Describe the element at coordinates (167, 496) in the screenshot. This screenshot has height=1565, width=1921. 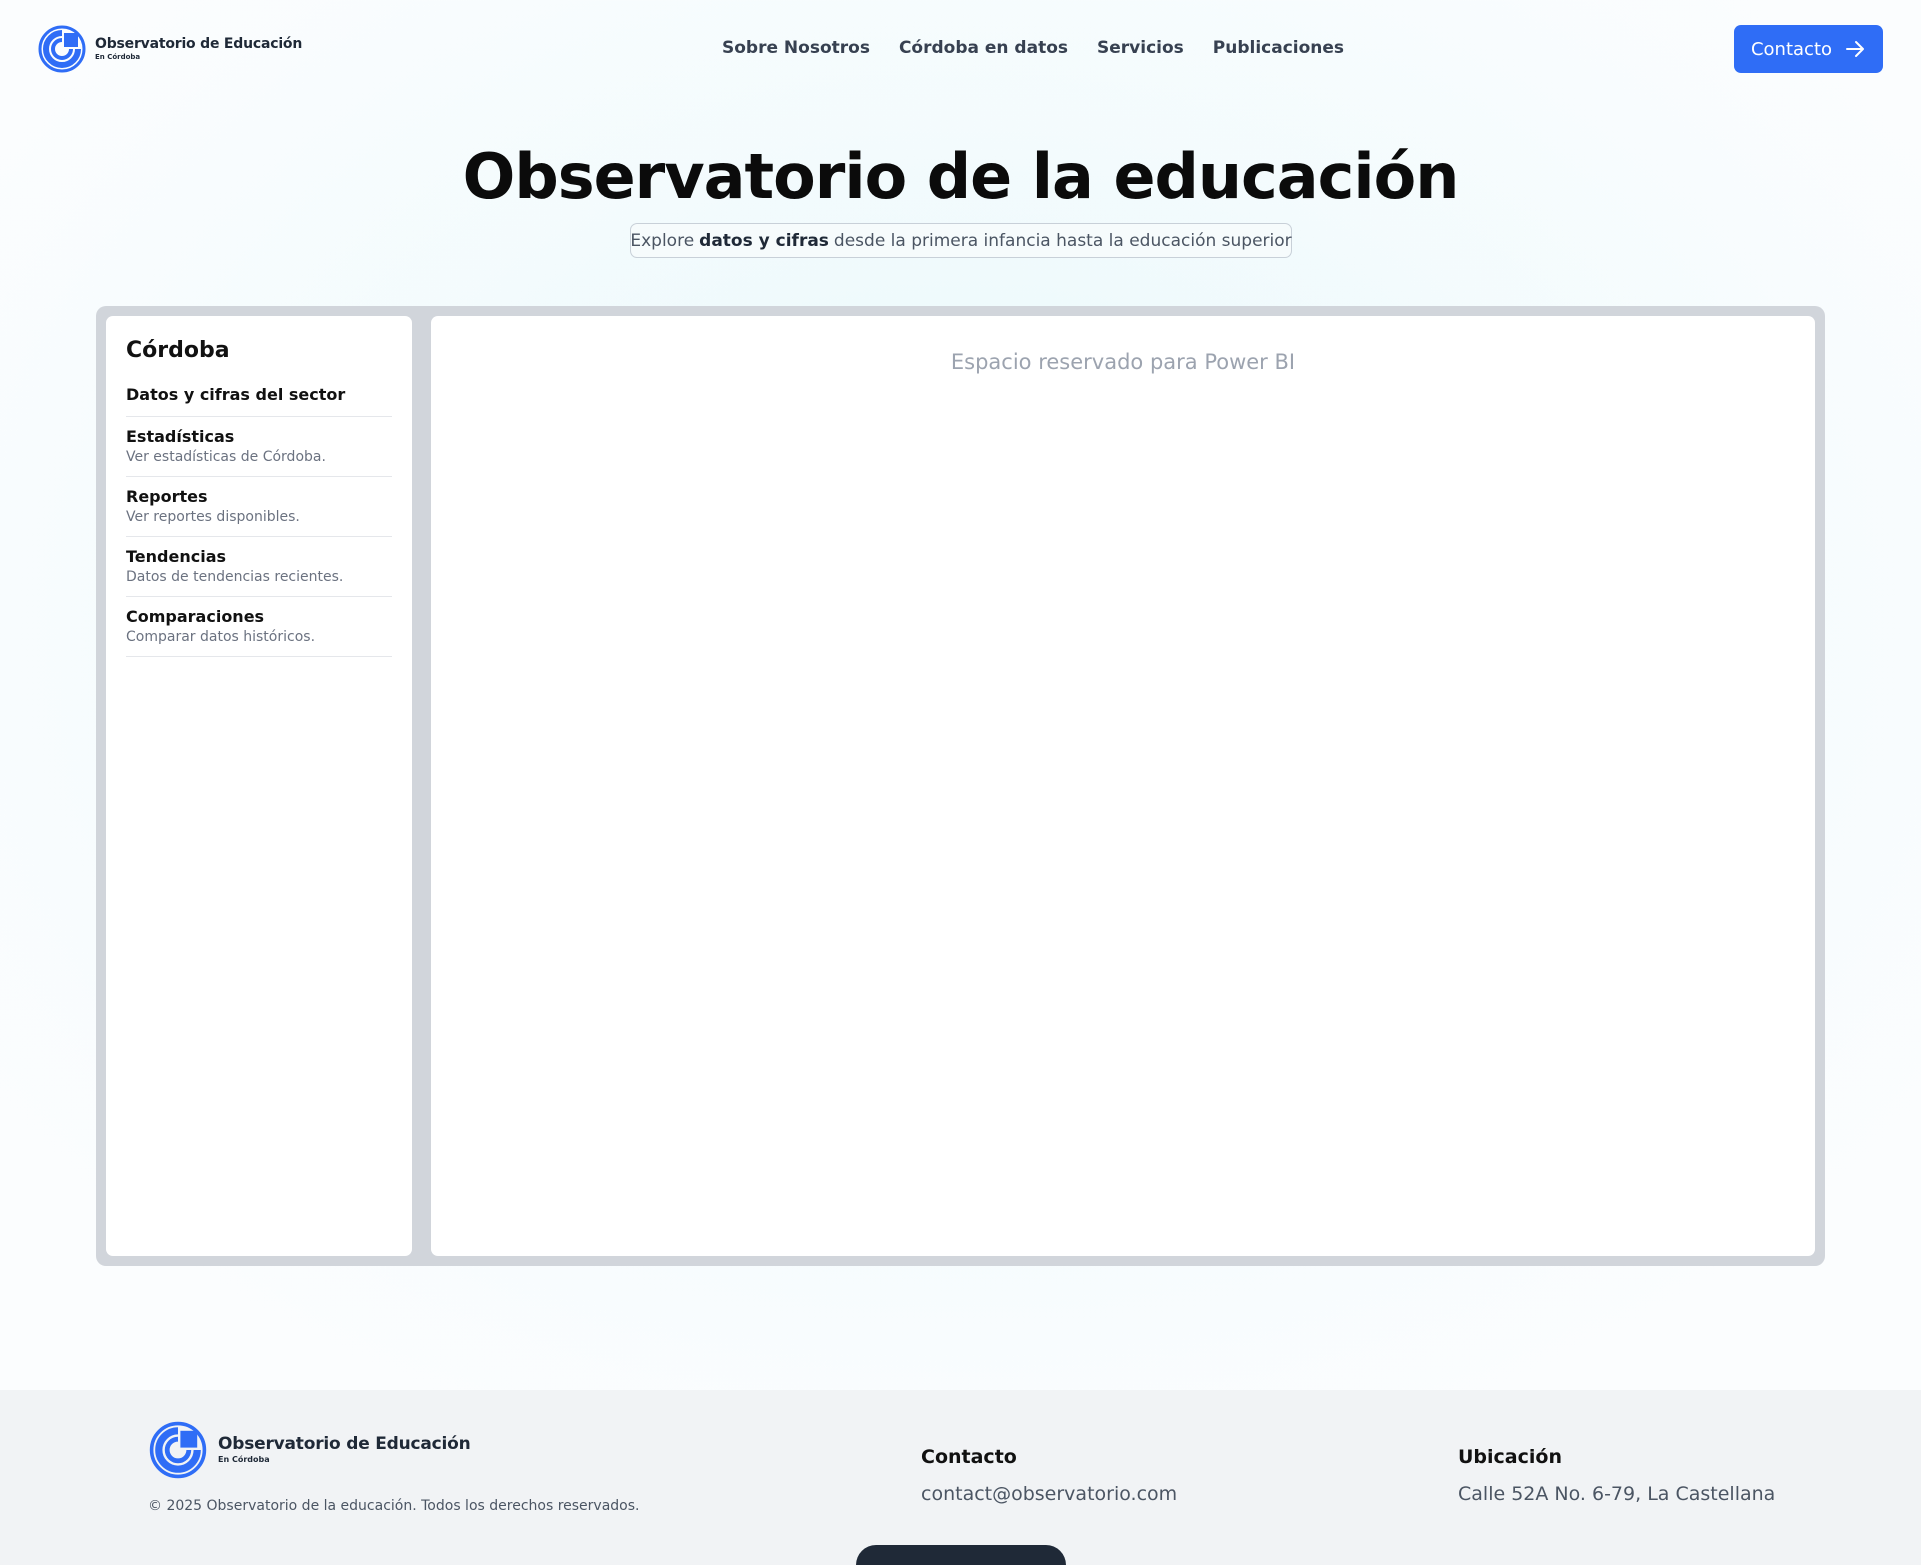
I see `sidebar-item-title: Reportes` at that location.